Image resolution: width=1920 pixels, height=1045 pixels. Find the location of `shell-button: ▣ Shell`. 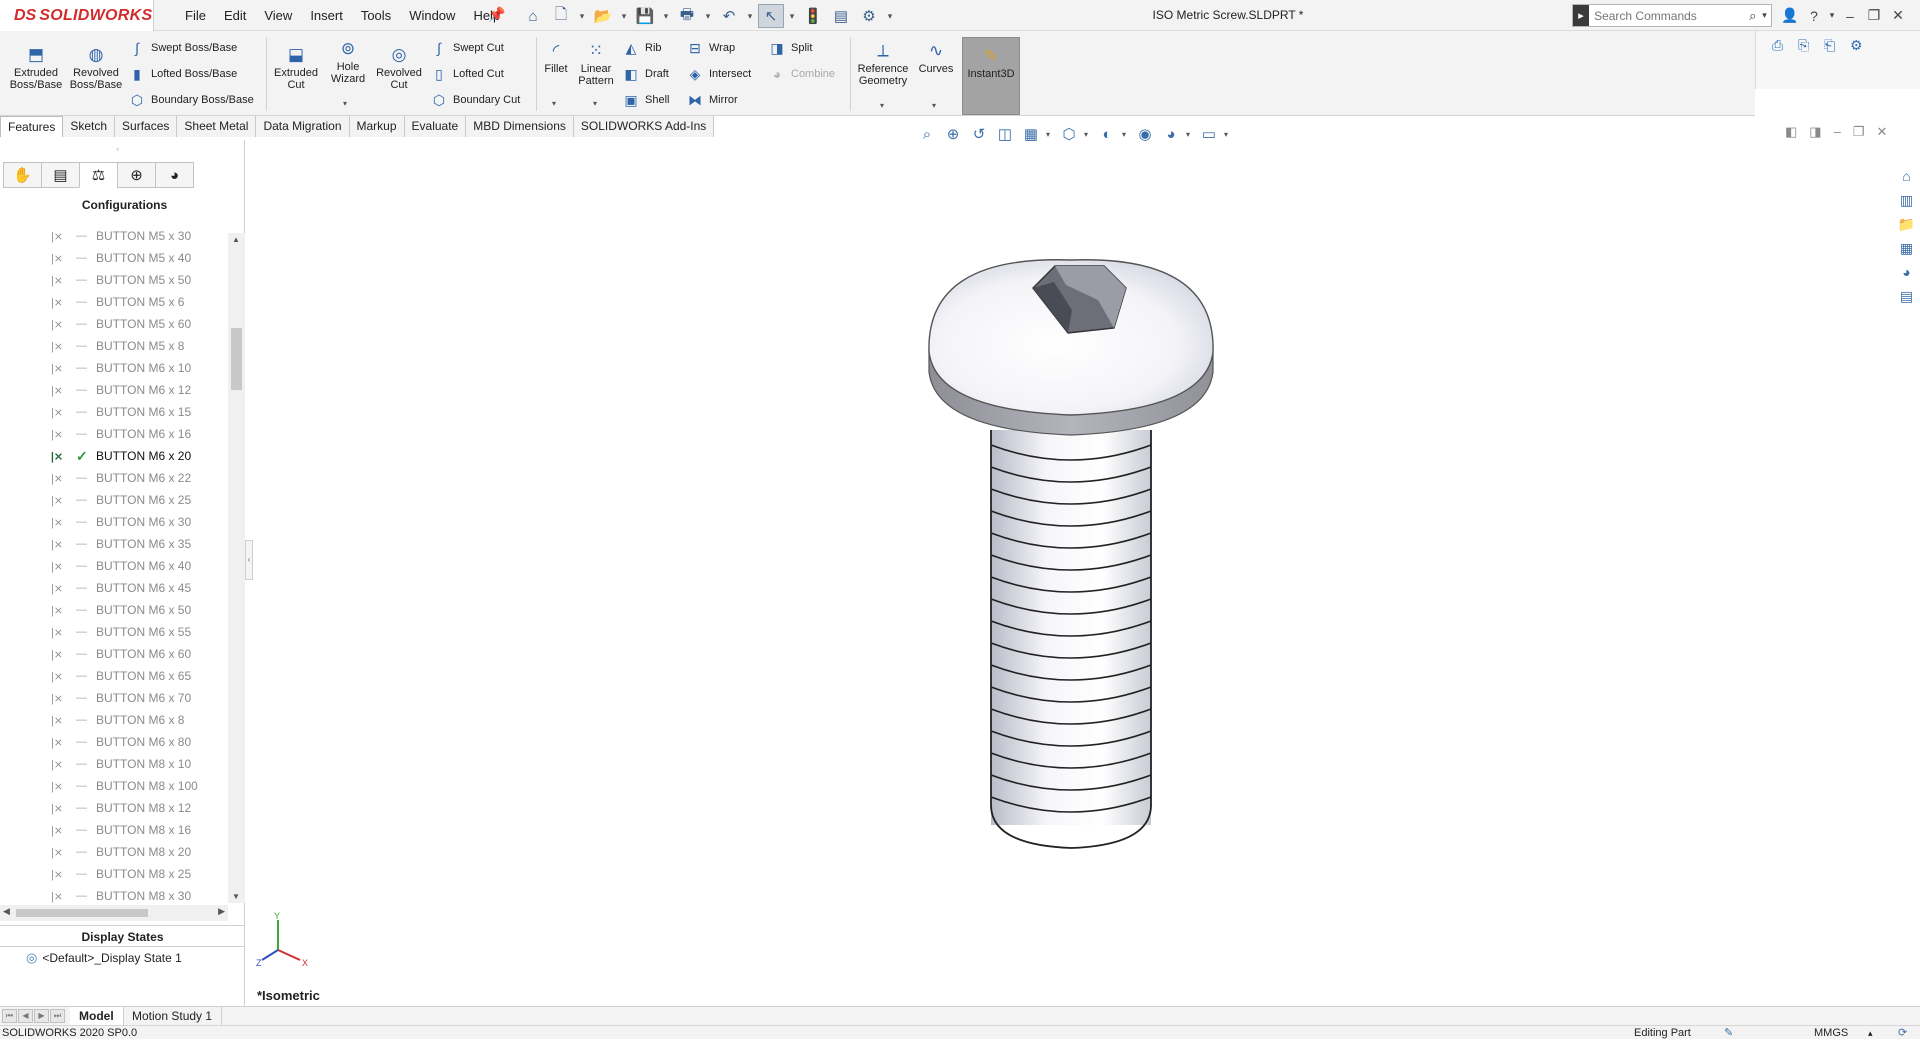

shell-button: ▣ Shell is located at coordinates (645, 100).